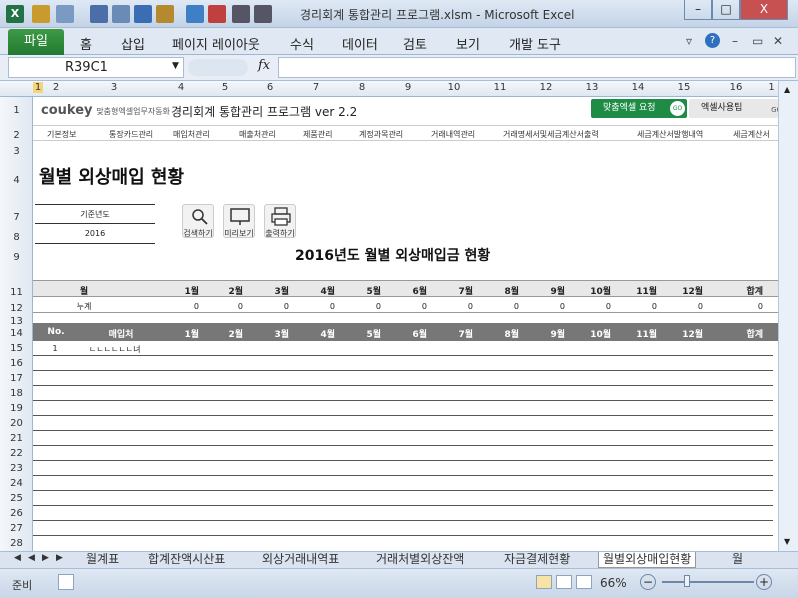 This screenshot has width=798, height=598. Describe the element at coordinates (584, 582) in the screenshot. I see `page-break-icon` at that location.